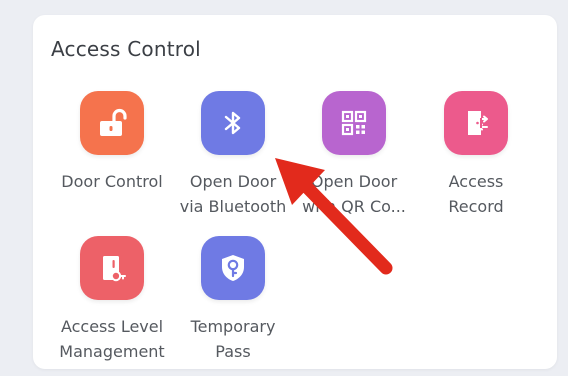 Image resolution: width=568 pixels, height=376 pixels. Describe the element at coordinates (112, 339) in the screenshot. I see `access-level-management-label: Access Level Management` at that location.